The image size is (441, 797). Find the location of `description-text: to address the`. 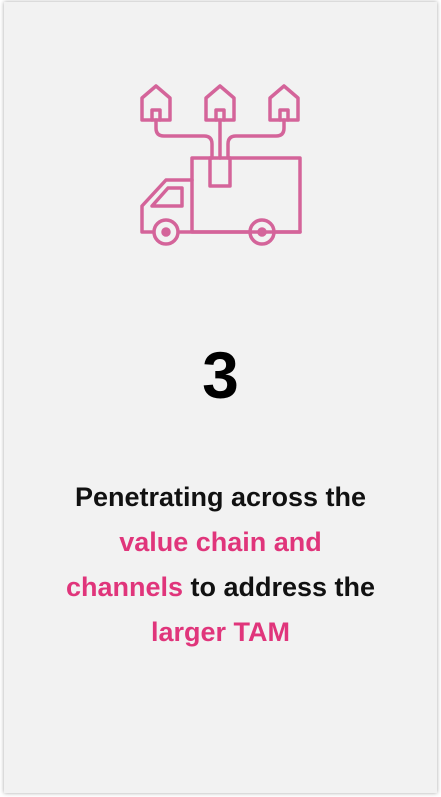

description-text: to address the is located at coordinates (279, 587).